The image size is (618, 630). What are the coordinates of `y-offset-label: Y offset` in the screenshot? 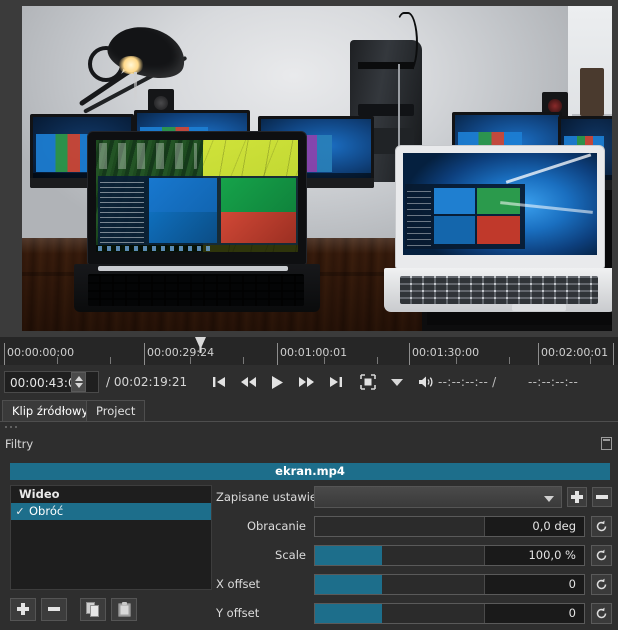 It's located at (238, 613).